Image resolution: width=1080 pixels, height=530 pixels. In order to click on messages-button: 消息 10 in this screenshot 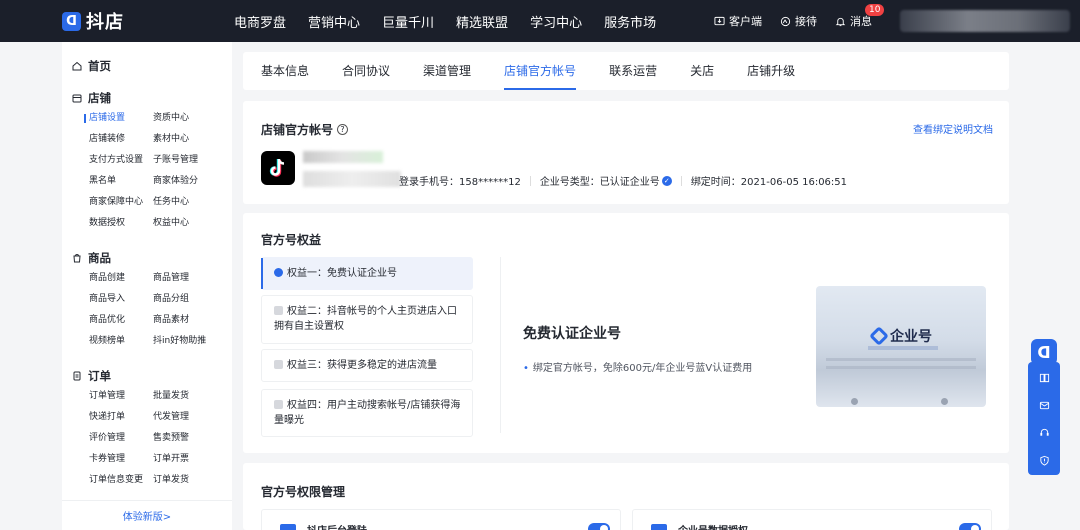, I will do `click(860, 16)`.